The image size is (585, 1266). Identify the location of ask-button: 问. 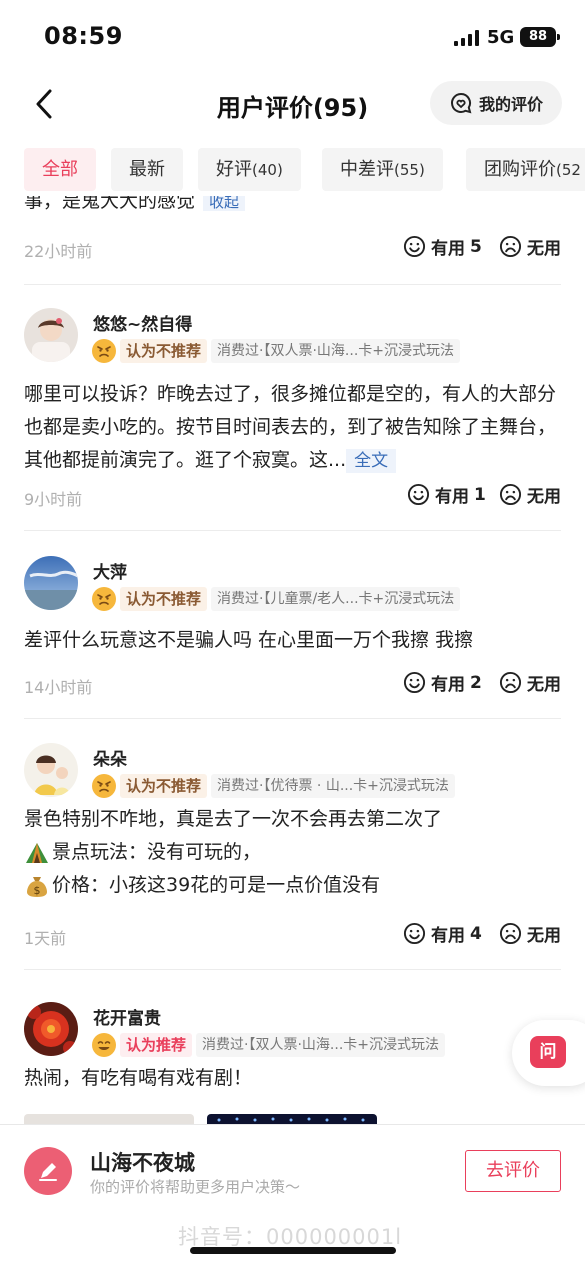
(548, 1053).